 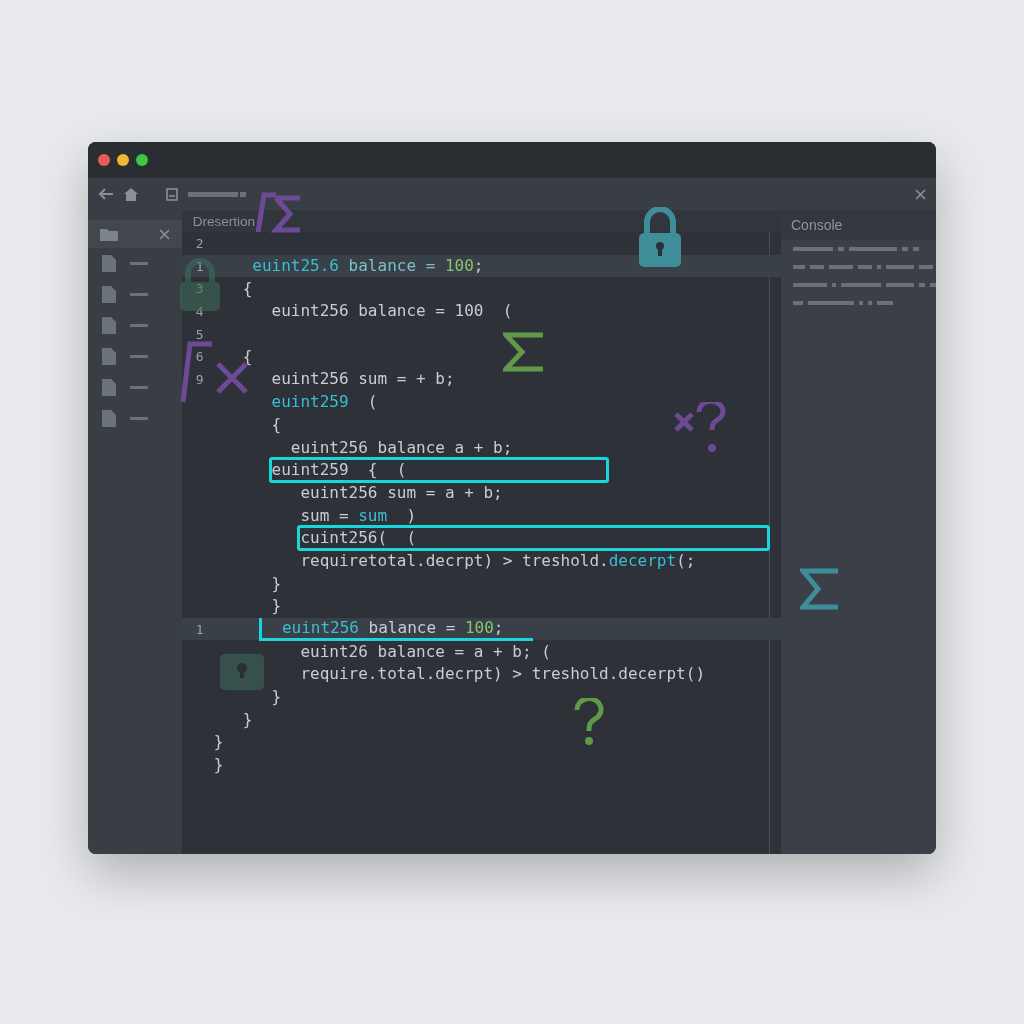 I want to click on line-number: 4, so click(x=199, y=311).